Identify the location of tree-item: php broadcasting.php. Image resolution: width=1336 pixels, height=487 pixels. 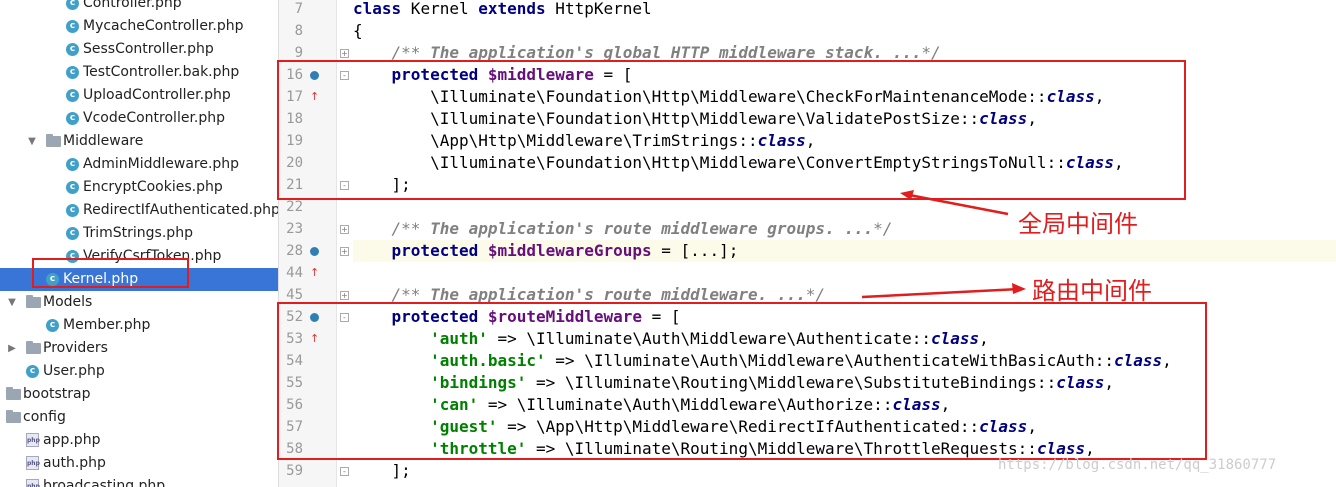
(139, 481).